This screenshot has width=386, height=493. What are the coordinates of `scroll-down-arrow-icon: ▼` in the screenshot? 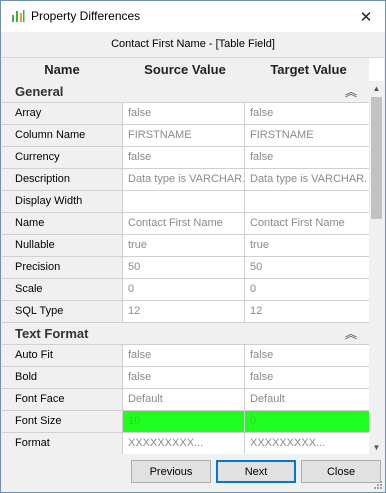 It's located at (376, 447).